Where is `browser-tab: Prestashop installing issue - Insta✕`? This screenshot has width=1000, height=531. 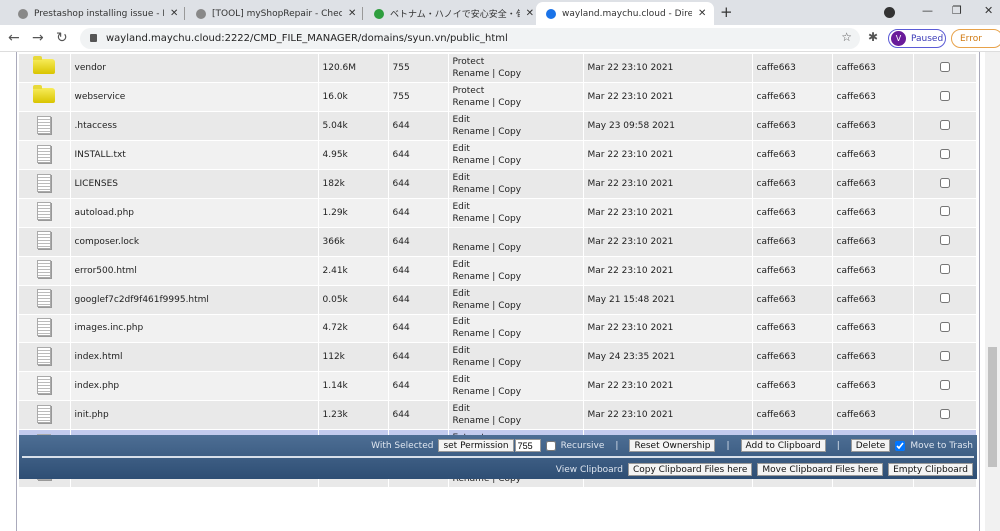
browser-tab: Prestashop installing issue - Insta✕ is located at coordinates (95, 13).